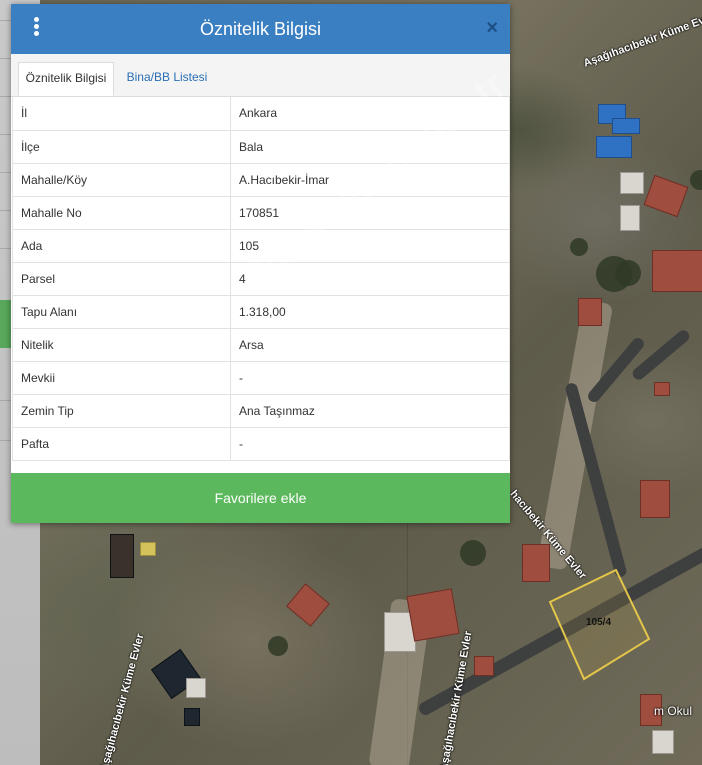  What do you see at coordinates (66, 79) in the screenshot?
I see `tab-attribute-info: Öznitelik Bilgisi` at bounding box center [66, 79].